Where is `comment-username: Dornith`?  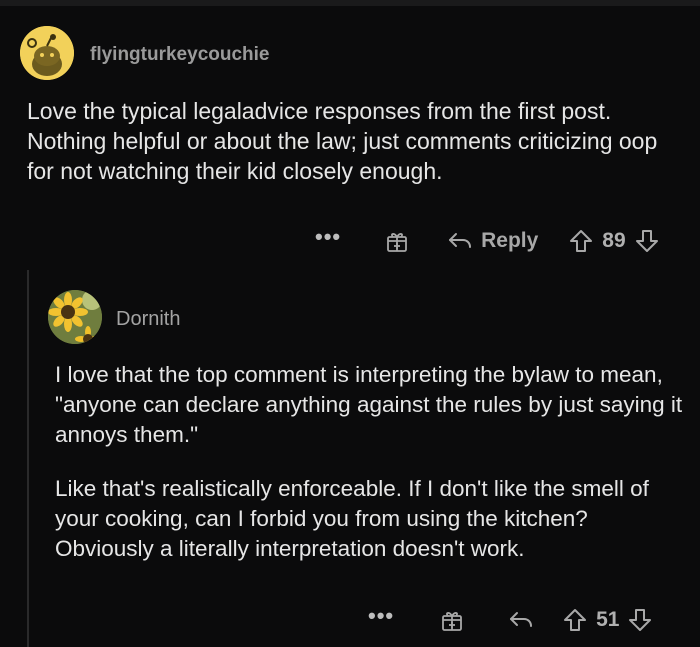
comment-username: Dornith is located at coordinates (148, 319).